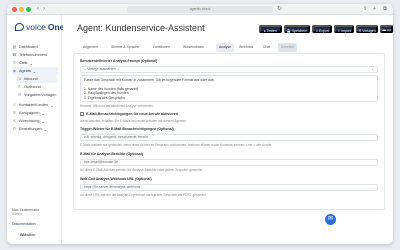 This screenshot has height=250, width=400. I want to click on tab-functions: Funktionen, so click(161, 47).